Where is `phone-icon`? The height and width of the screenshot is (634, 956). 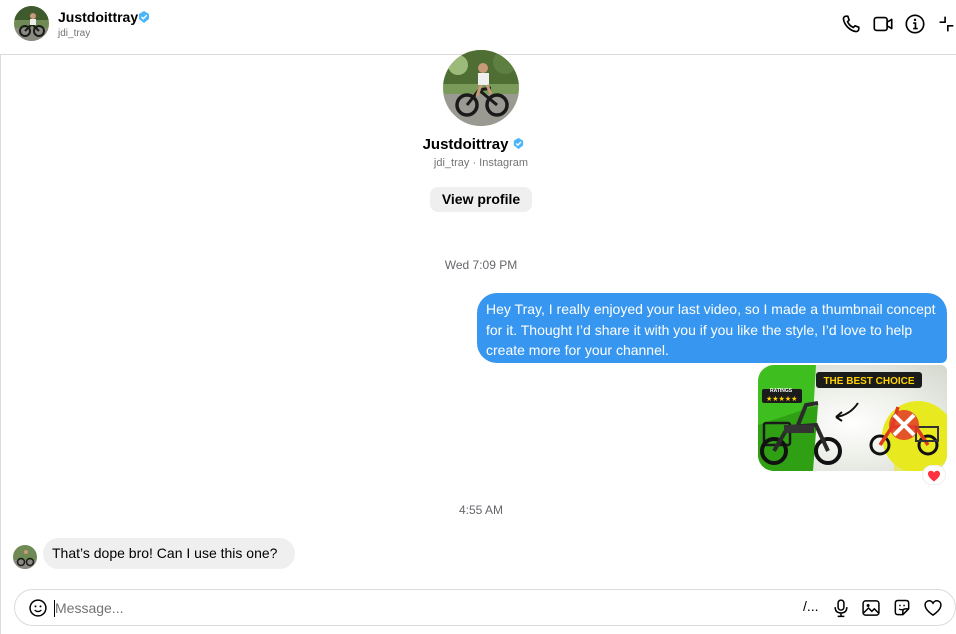 phone-icon is located at coordinates (851, 24).